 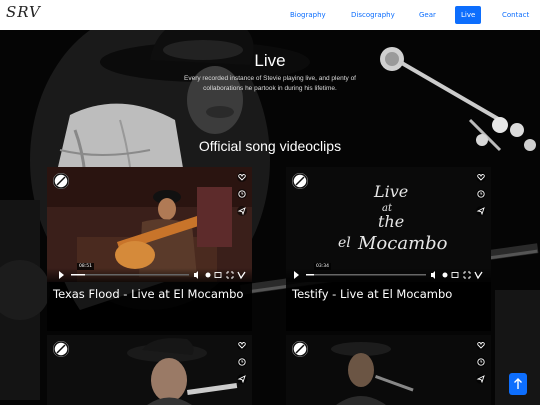 What do you see at coordinates (270, 146) in the screenshot?
I see `section-title: Official song videoclips` at bounding box center [270, 146].